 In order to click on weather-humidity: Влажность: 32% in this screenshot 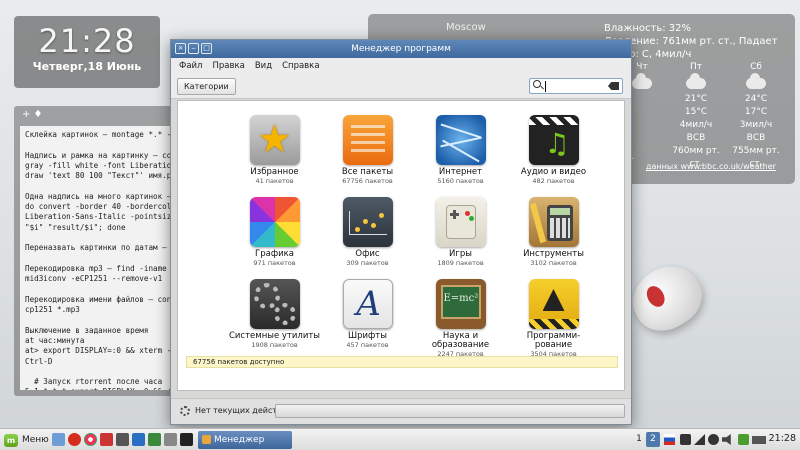, I will do `click(648, 28)`.